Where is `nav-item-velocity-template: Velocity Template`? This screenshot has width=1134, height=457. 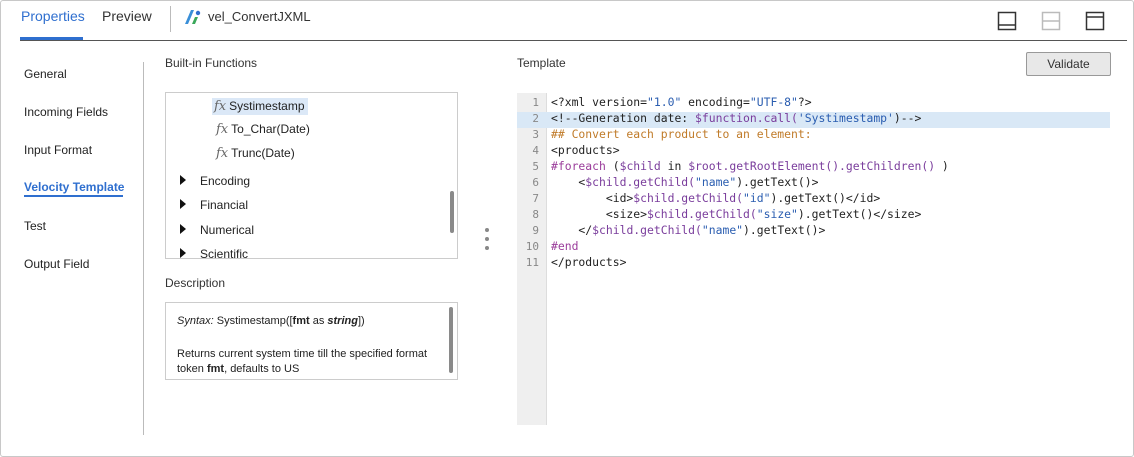
nav-item-velocity-template: Velocity Template is located at coordinates (74, 187).